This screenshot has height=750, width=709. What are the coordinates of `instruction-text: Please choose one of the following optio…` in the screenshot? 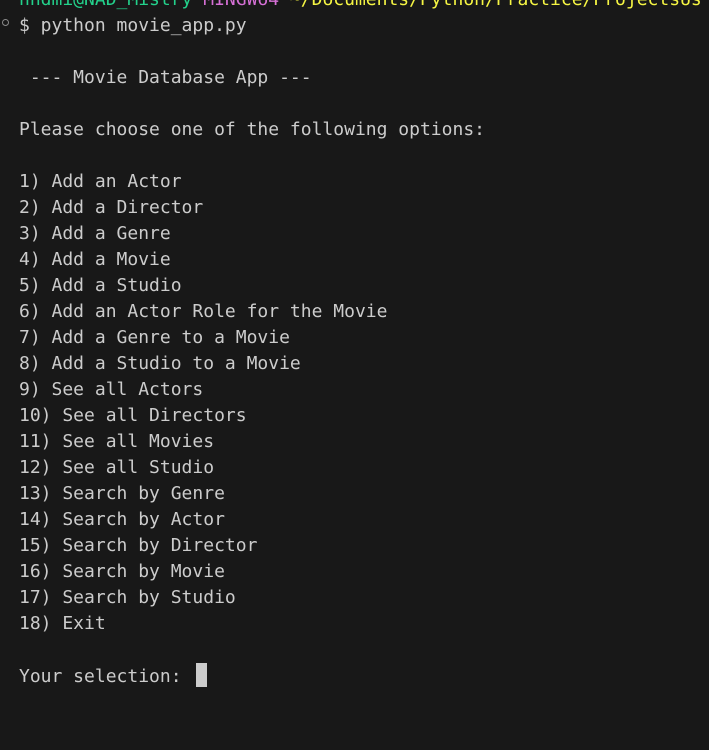 It's located at (252, 129).